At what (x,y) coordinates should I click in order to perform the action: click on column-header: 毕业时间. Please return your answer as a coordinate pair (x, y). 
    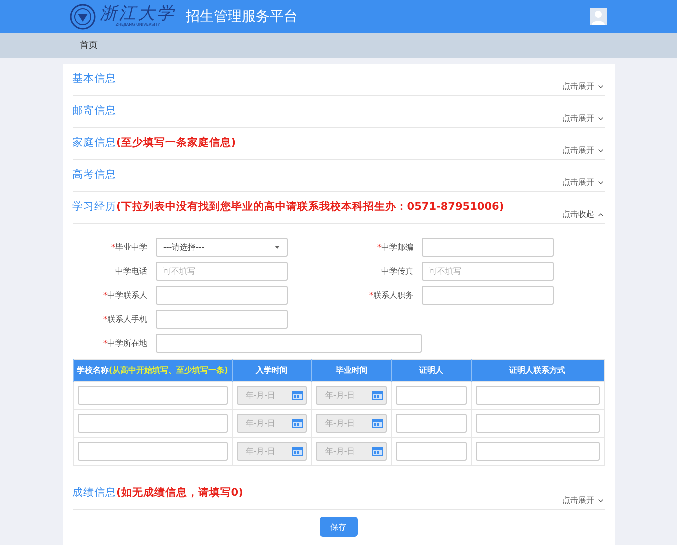
    Looking at the image, I should click on (352, 371).